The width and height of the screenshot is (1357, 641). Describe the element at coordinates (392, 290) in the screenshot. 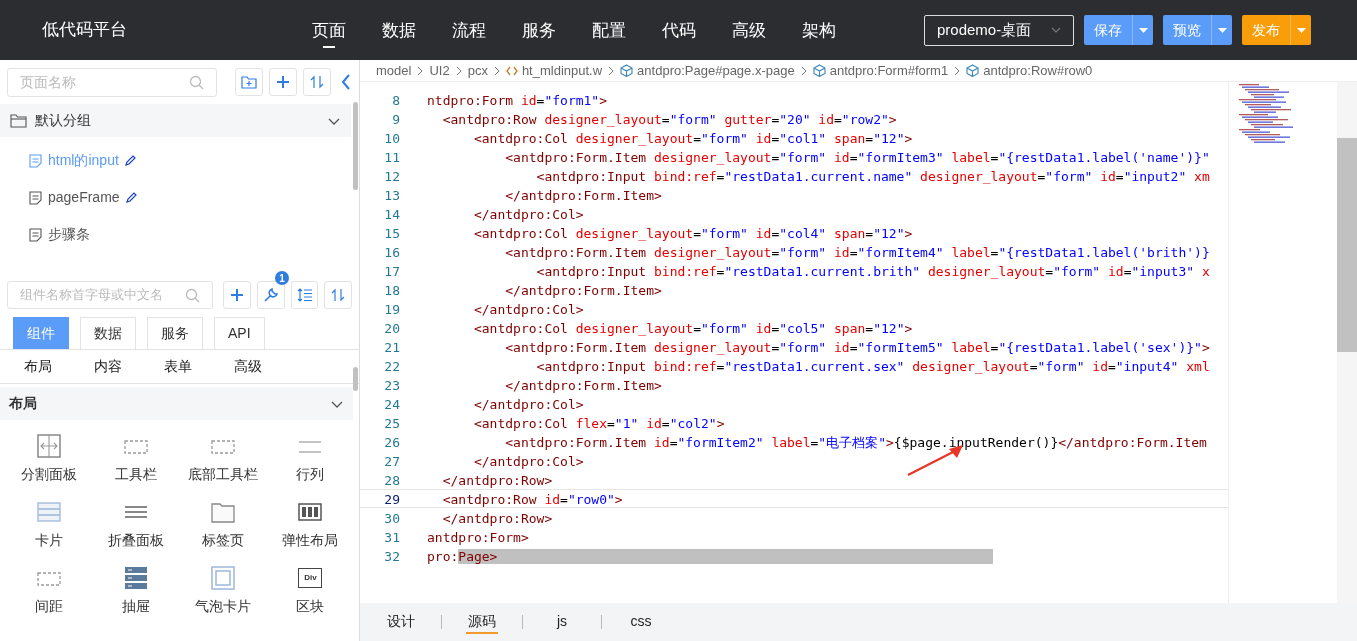

I see `line-number: 18` at that location.